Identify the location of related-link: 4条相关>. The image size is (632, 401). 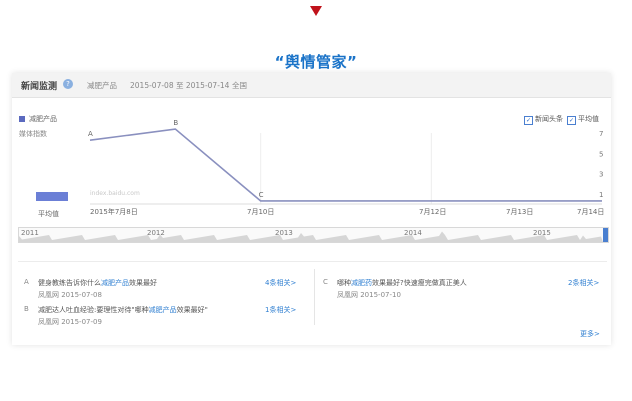
(280, 283).